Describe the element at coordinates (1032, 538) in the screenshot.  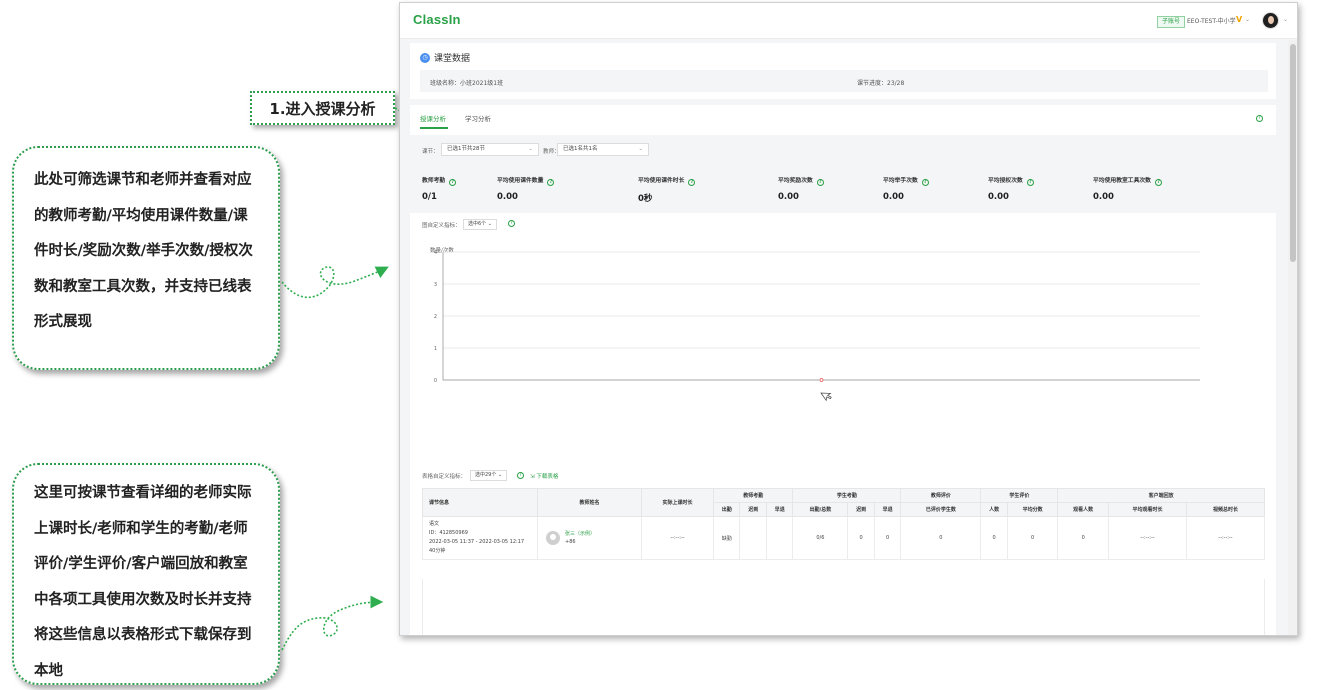
I see `student-eval-avg-cell: 0` at that location.